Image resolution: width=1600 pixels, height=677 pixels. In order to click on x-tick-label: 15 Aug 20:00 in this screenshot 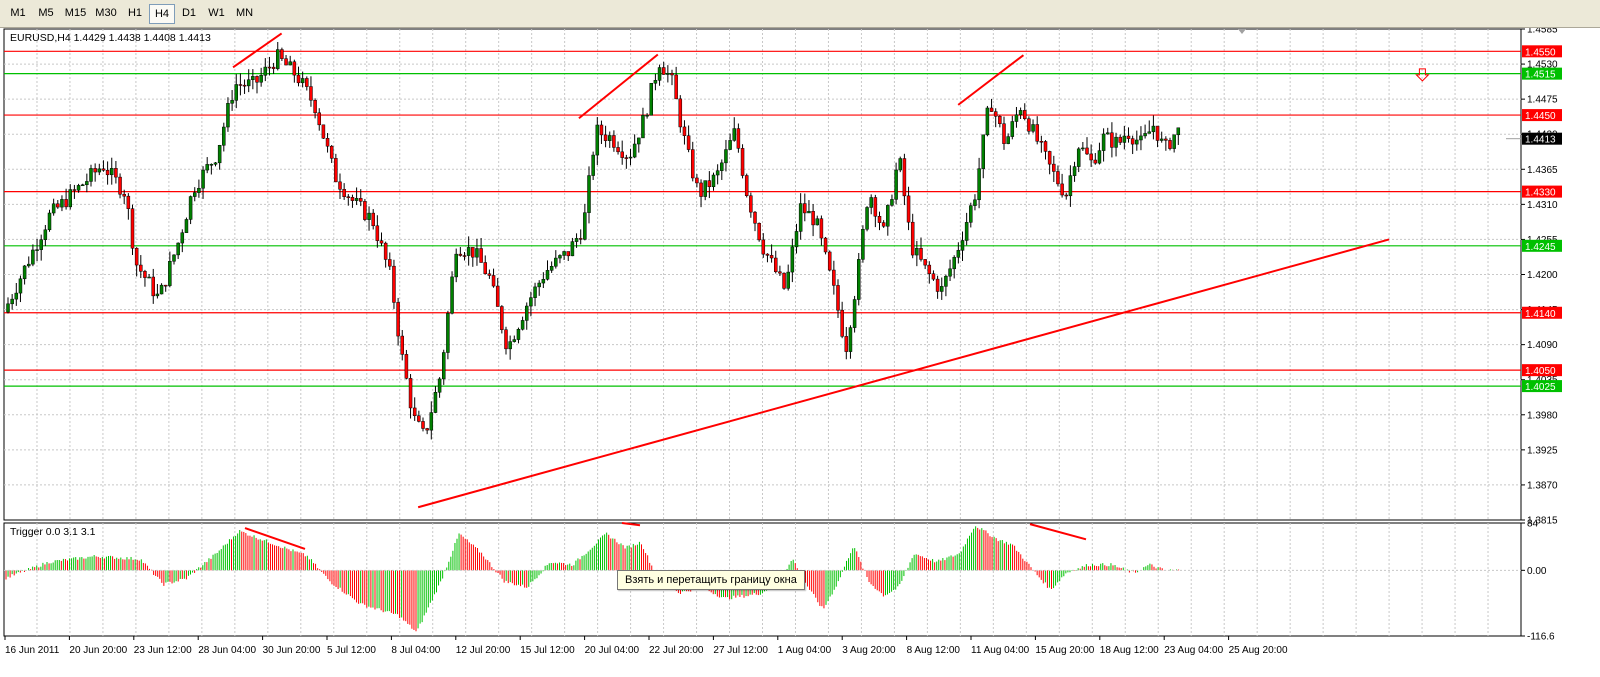, I will do `click(1064, 650)`.